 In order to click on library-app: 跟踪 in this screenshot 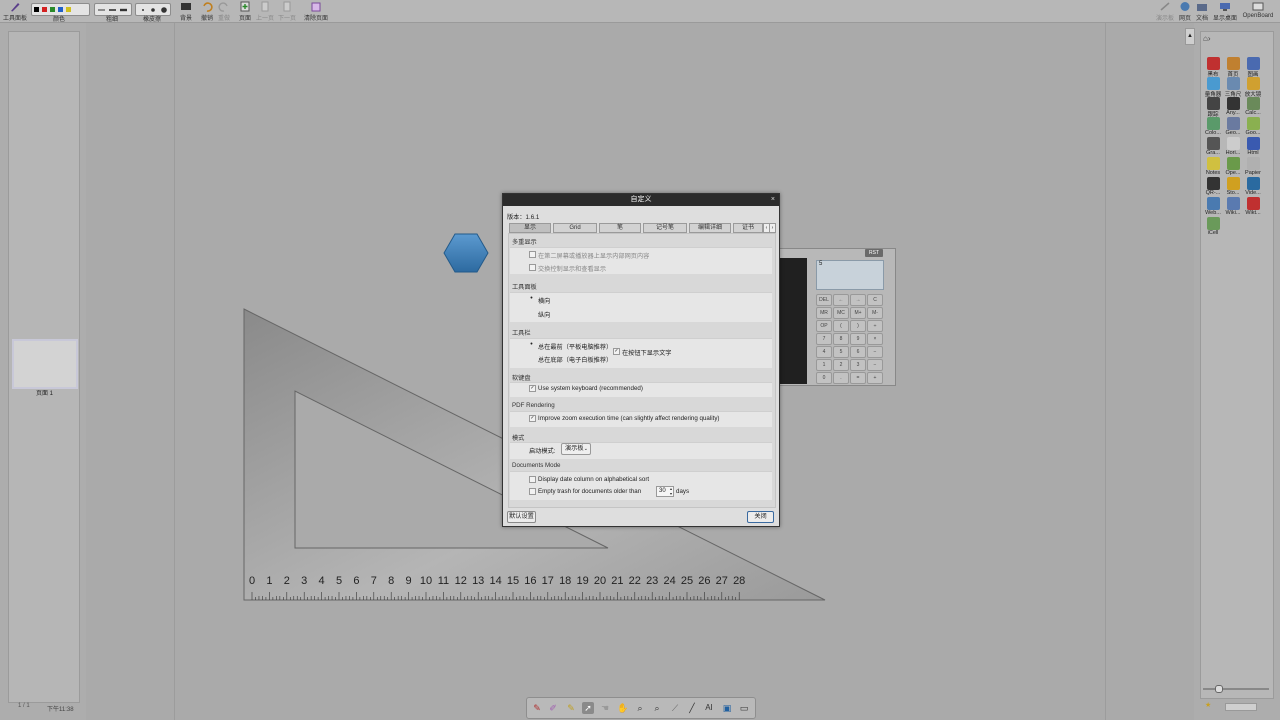, I will do `click(1213, 107)`.